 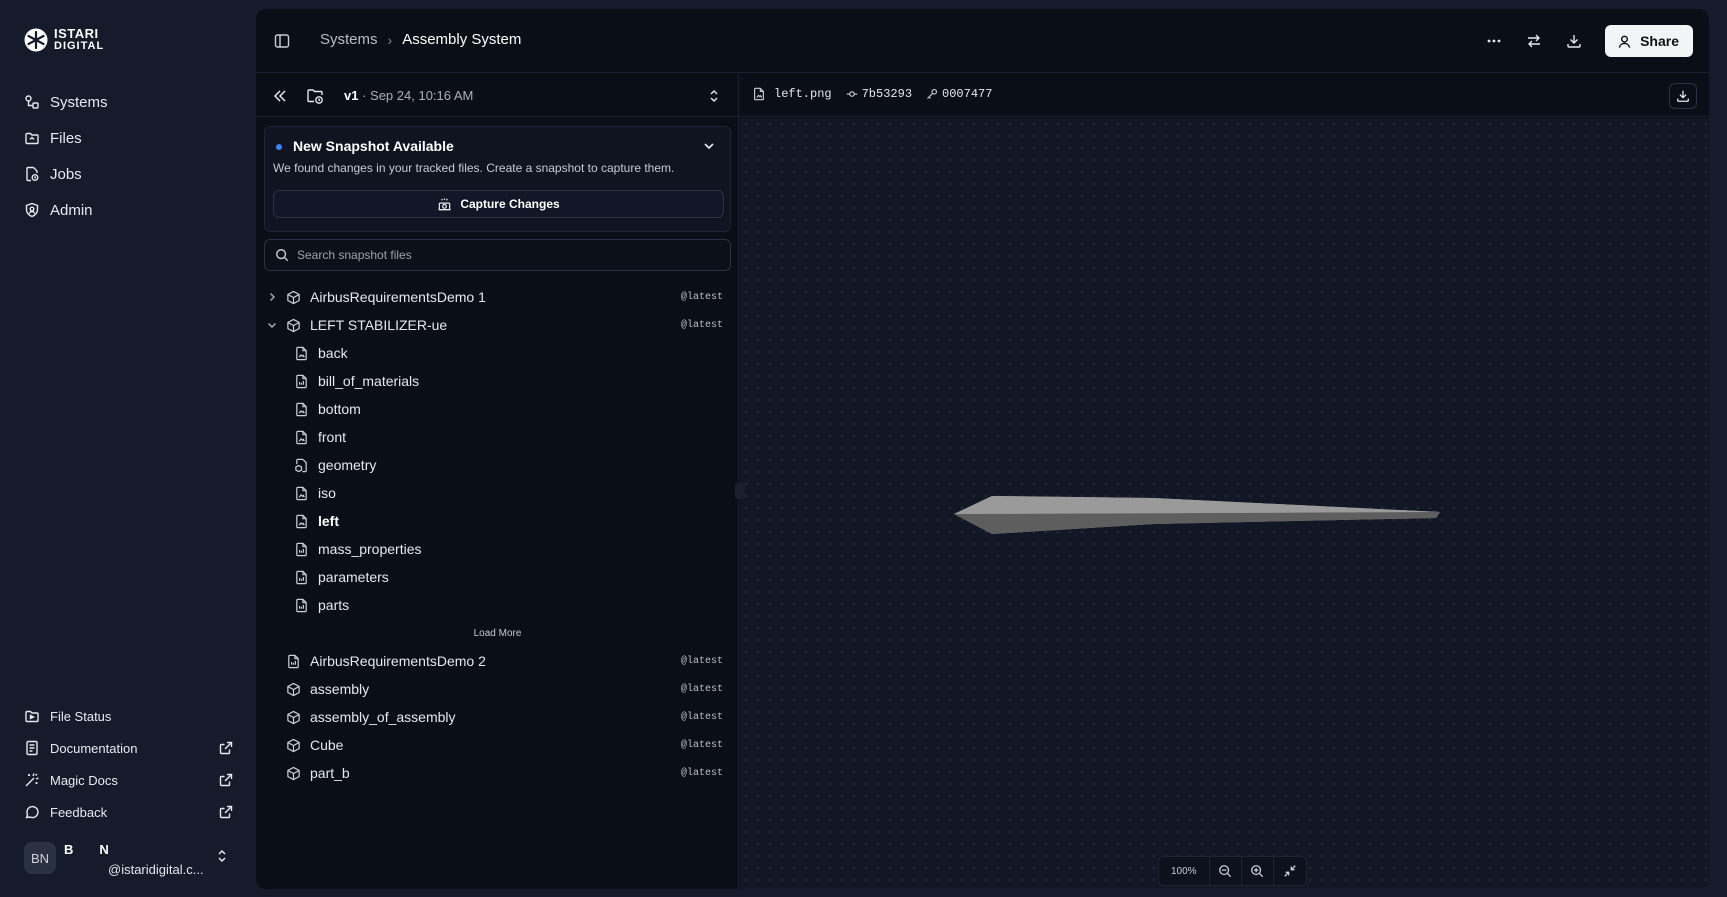 I want to click on zoom-controls: 100%, so click(x=1232, y=871).